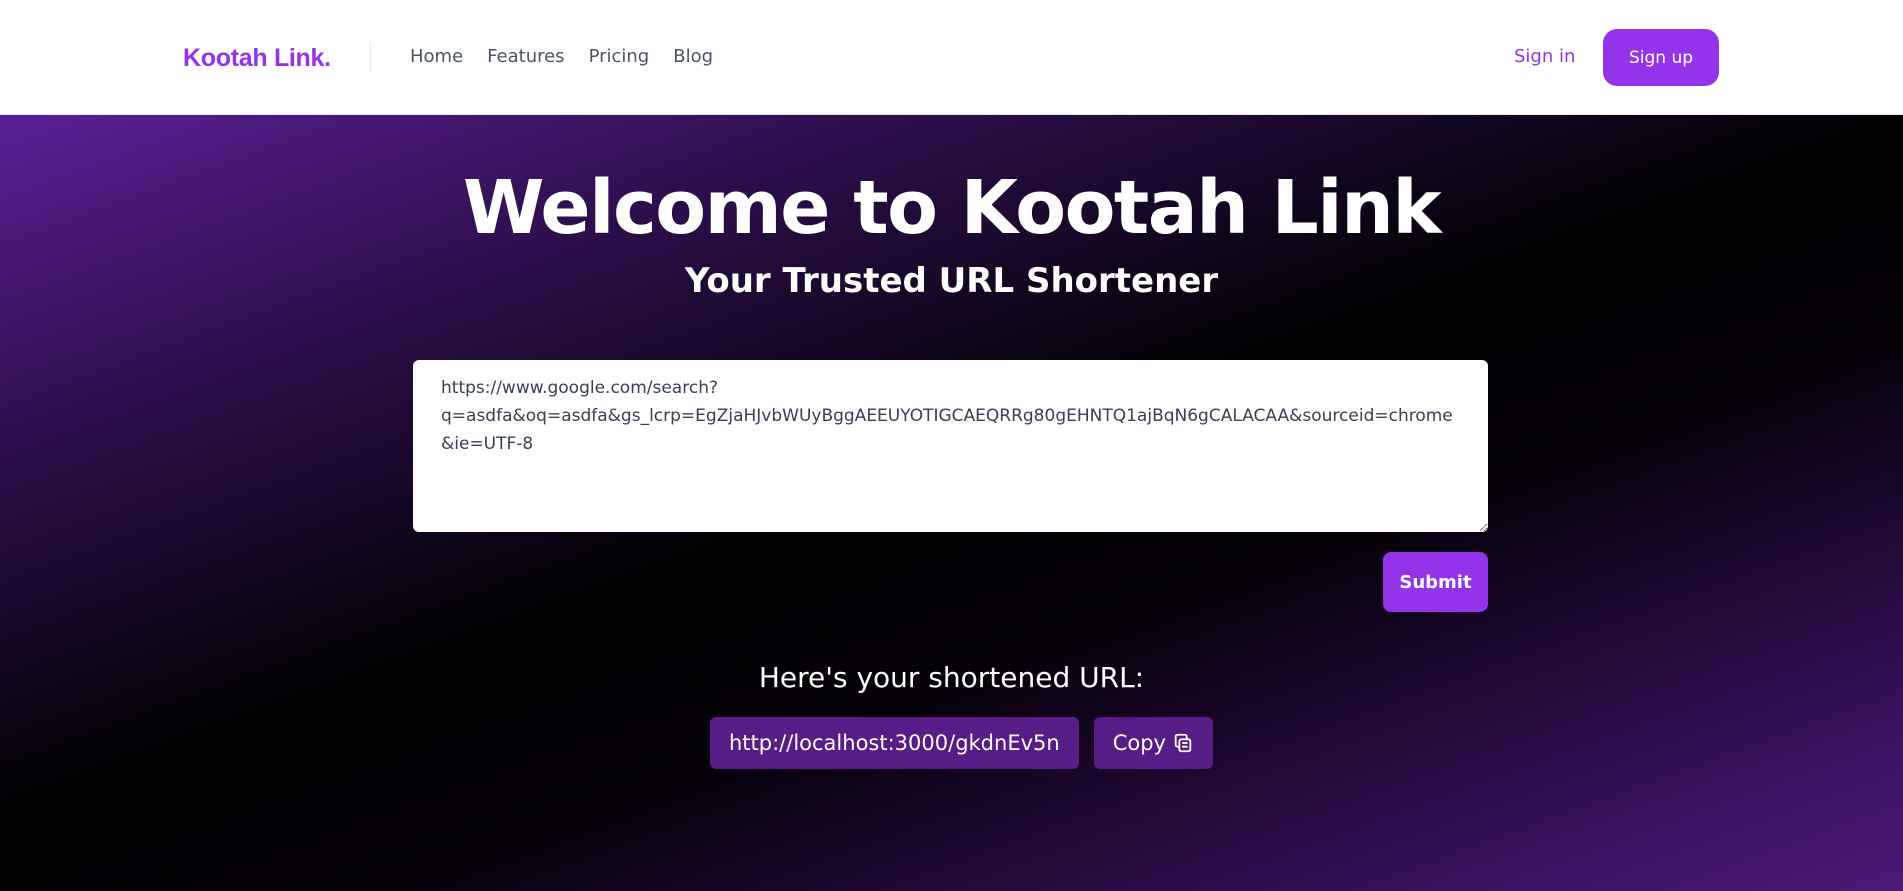 The image size is (1903, 891). I want to click on nav-blog: Blog, so click(693, 56).